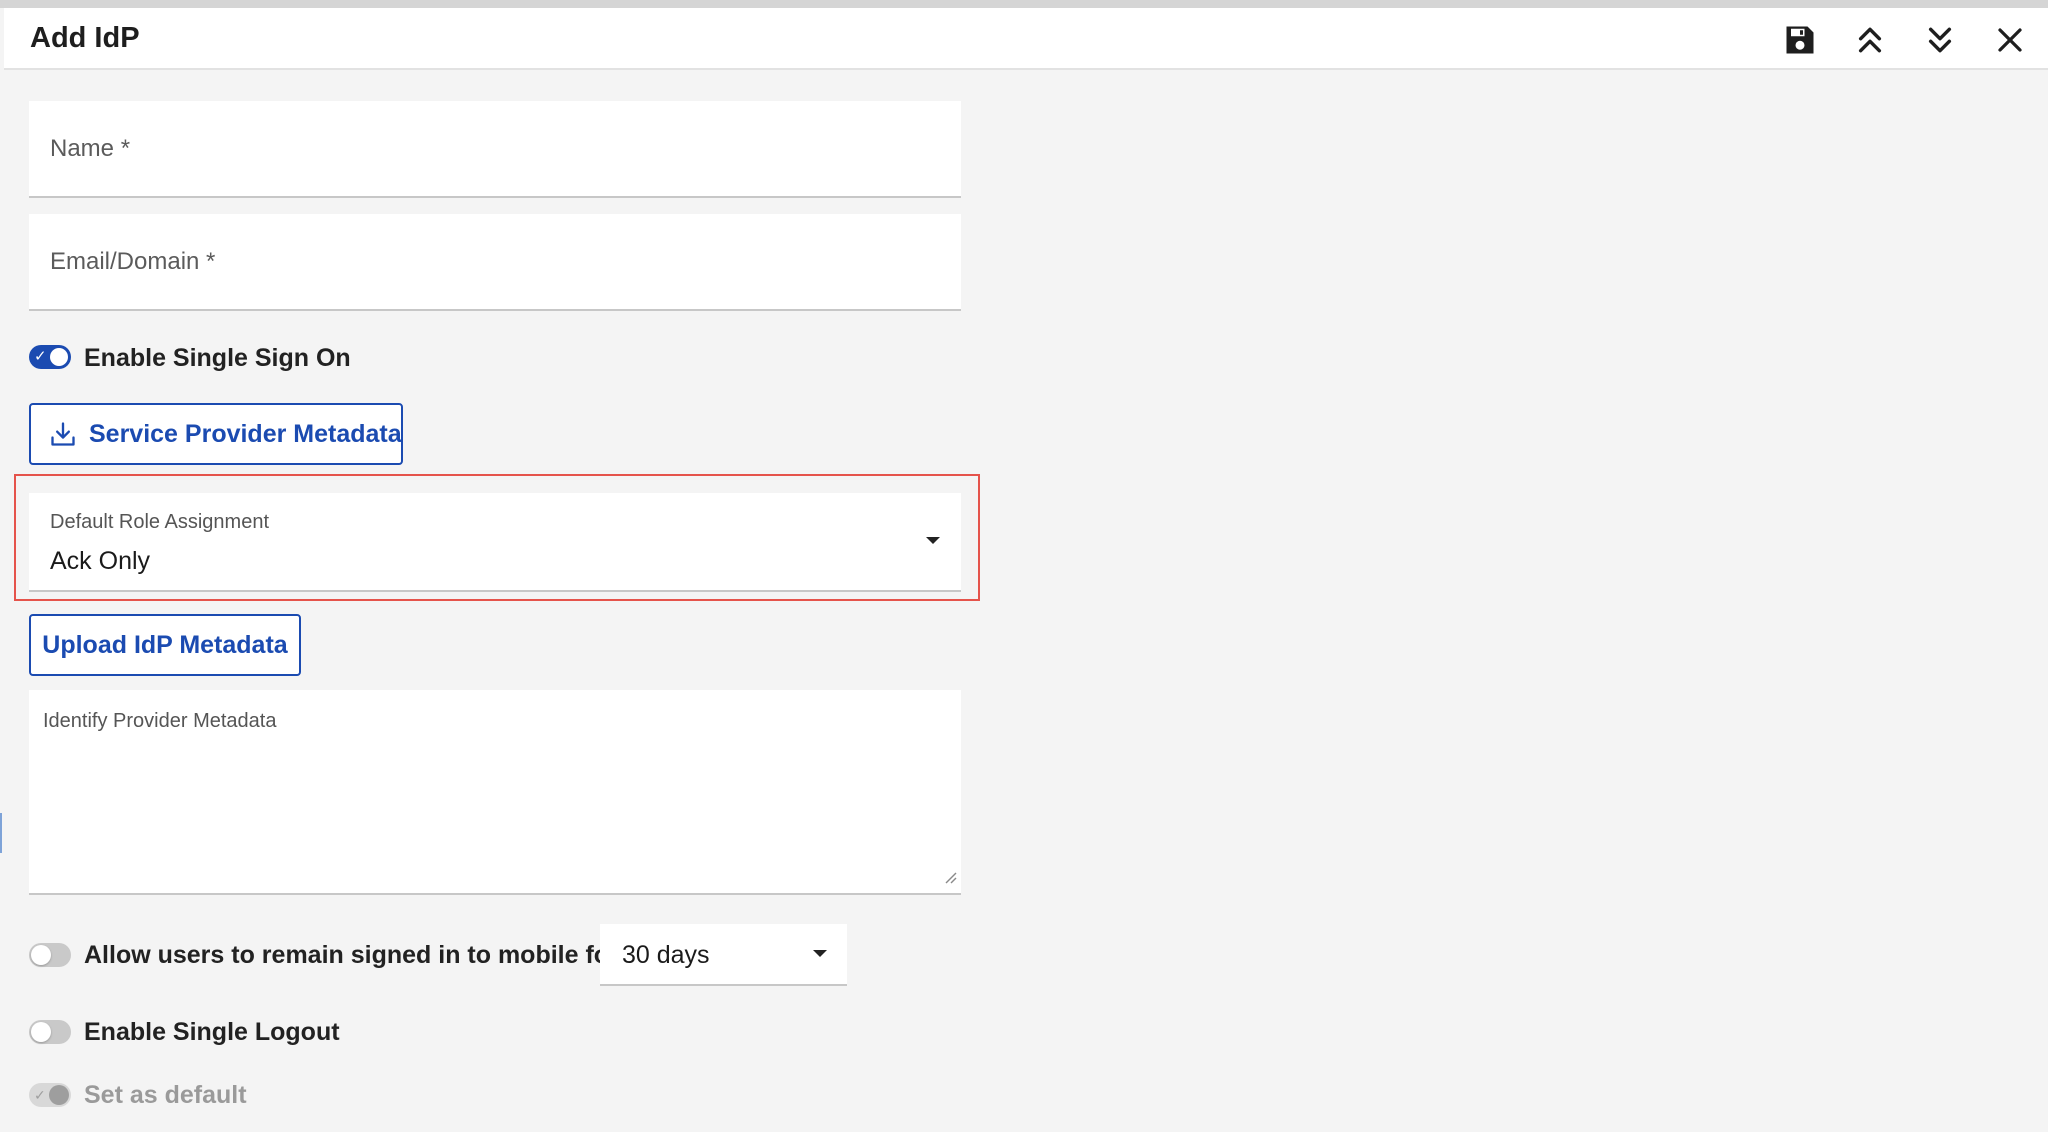 This screenshot has width=2048, height=1132. What do you see at coordinates (495, 262) in the screenshot?
I see `email-domain-field: Email/Domain *` at bounding box center [495, 262].